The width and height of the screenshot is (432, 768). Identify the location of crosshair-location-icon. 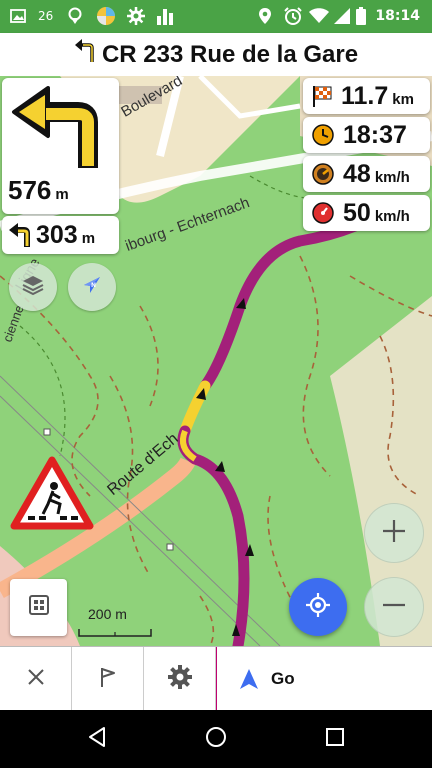
(318, 607).